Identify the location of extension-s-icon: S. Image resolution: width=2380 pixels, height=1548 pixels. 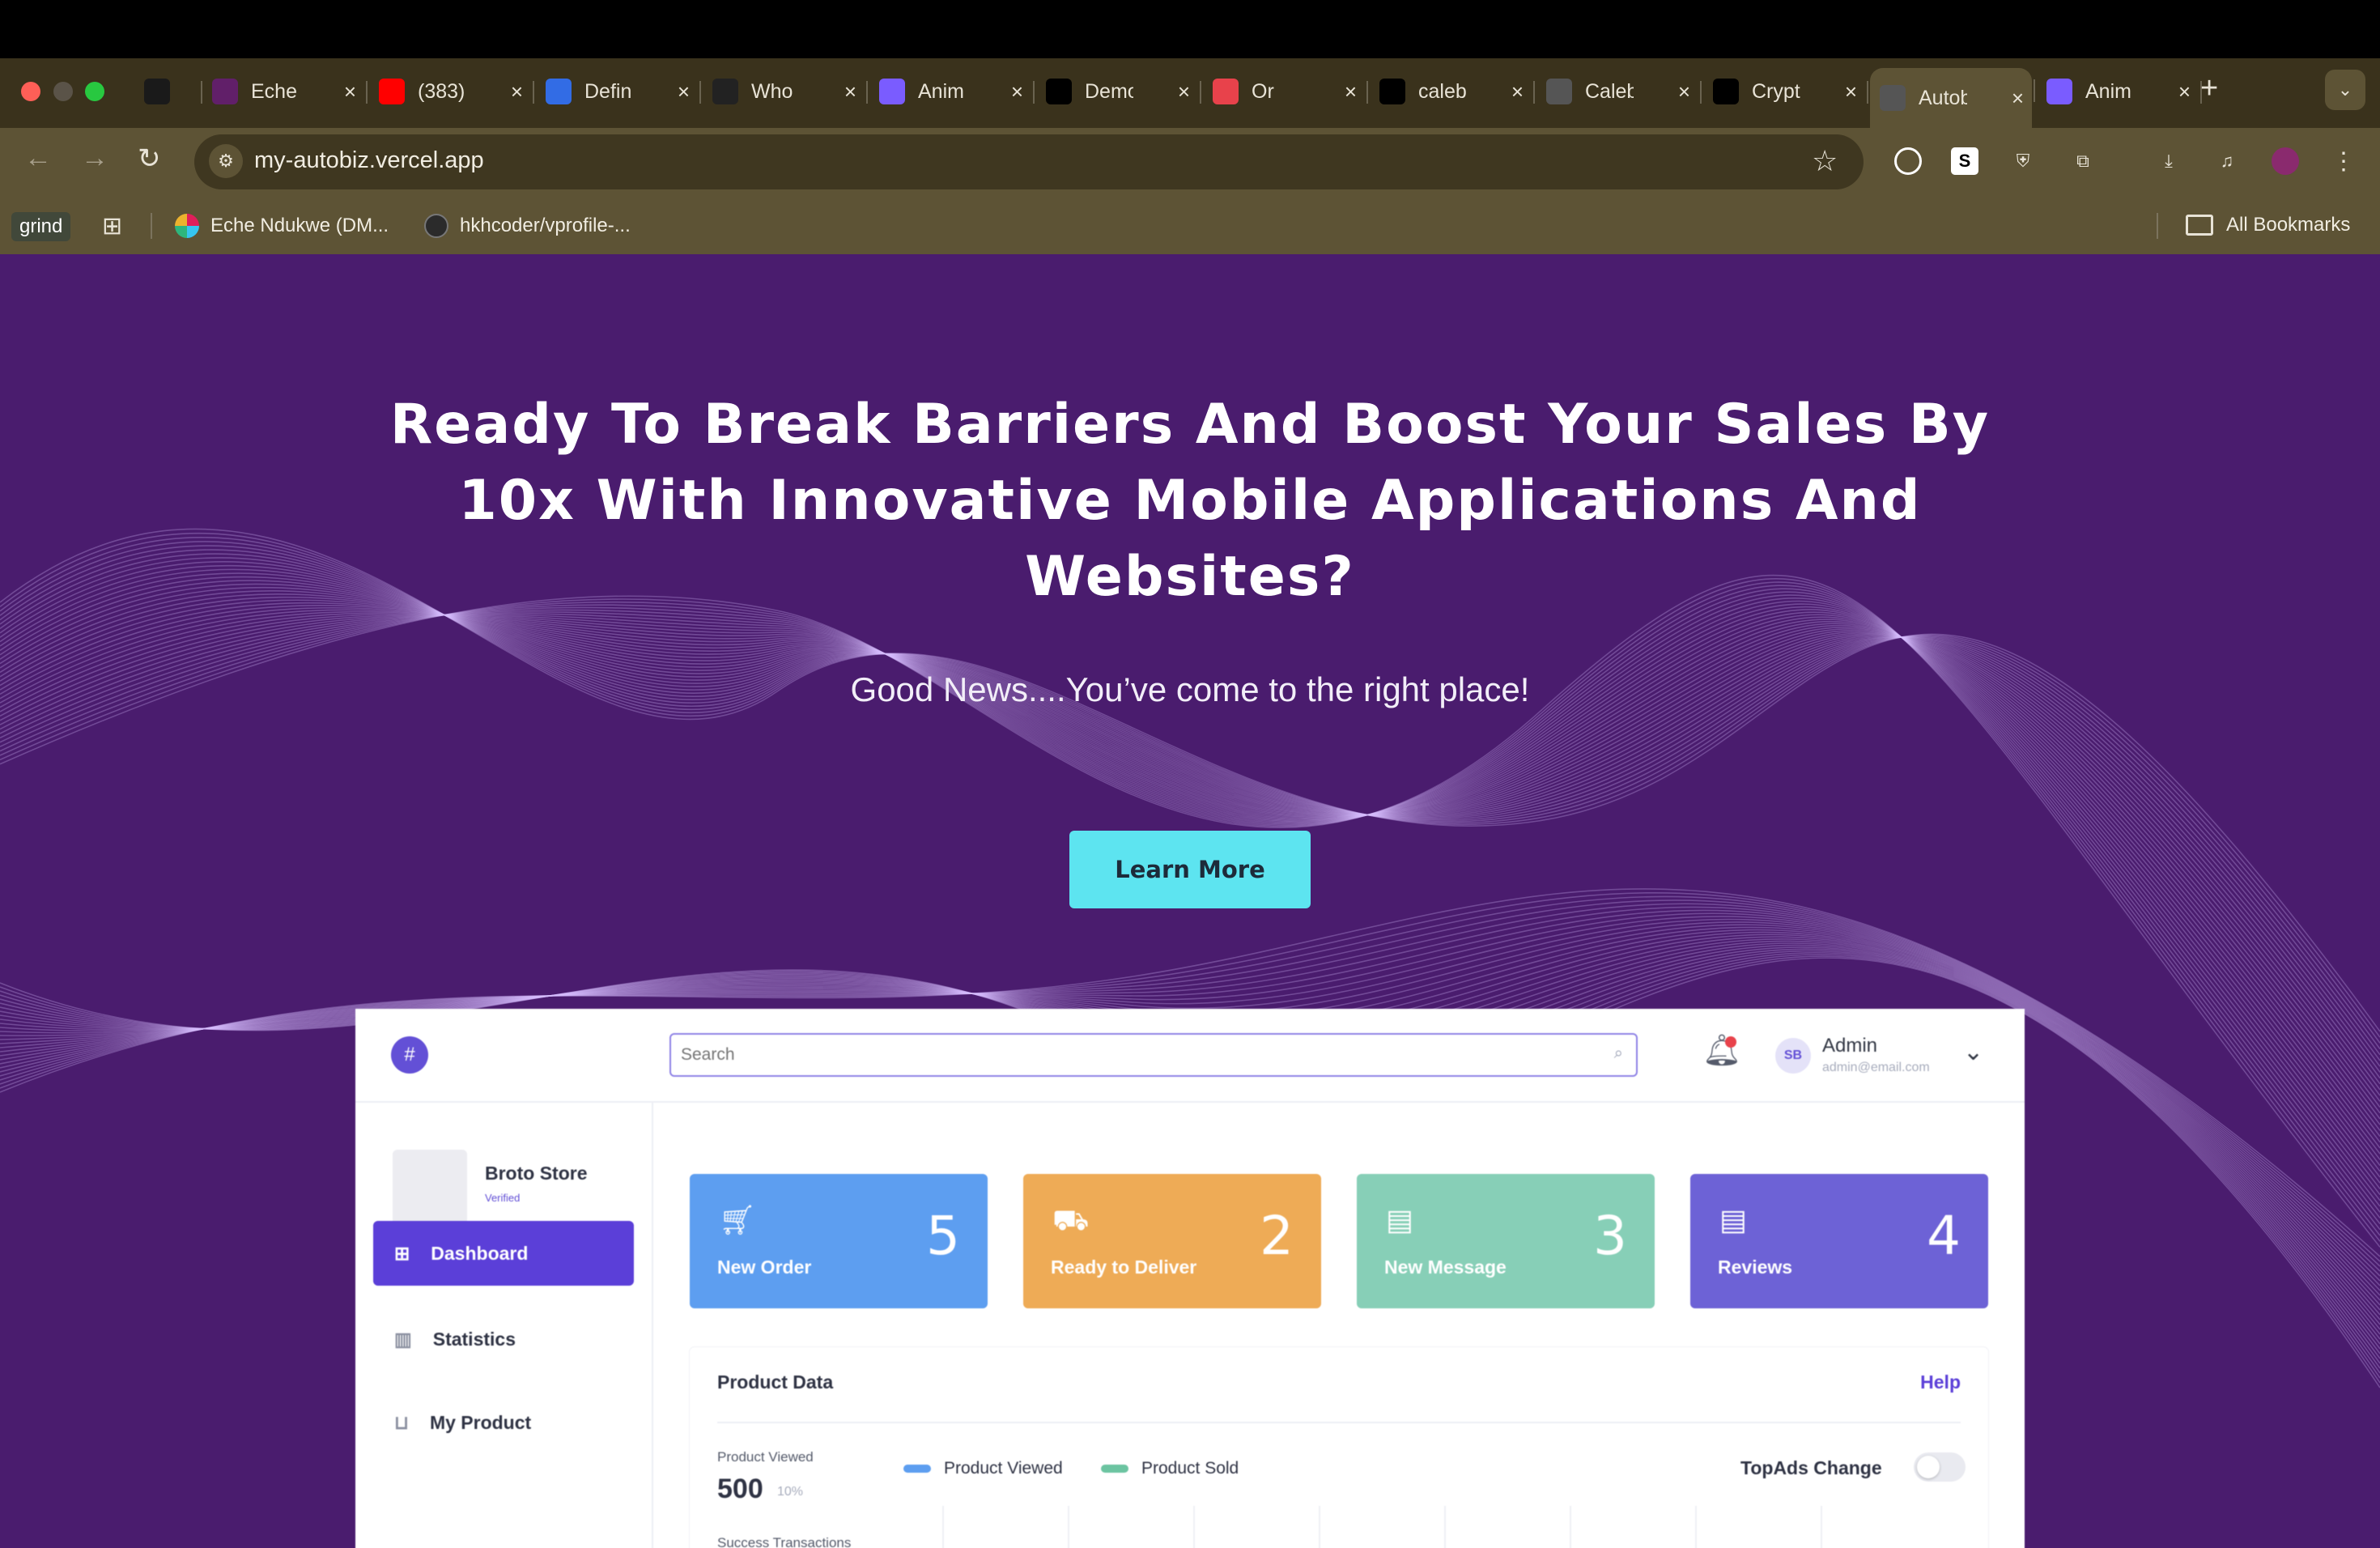
(1965, 161).